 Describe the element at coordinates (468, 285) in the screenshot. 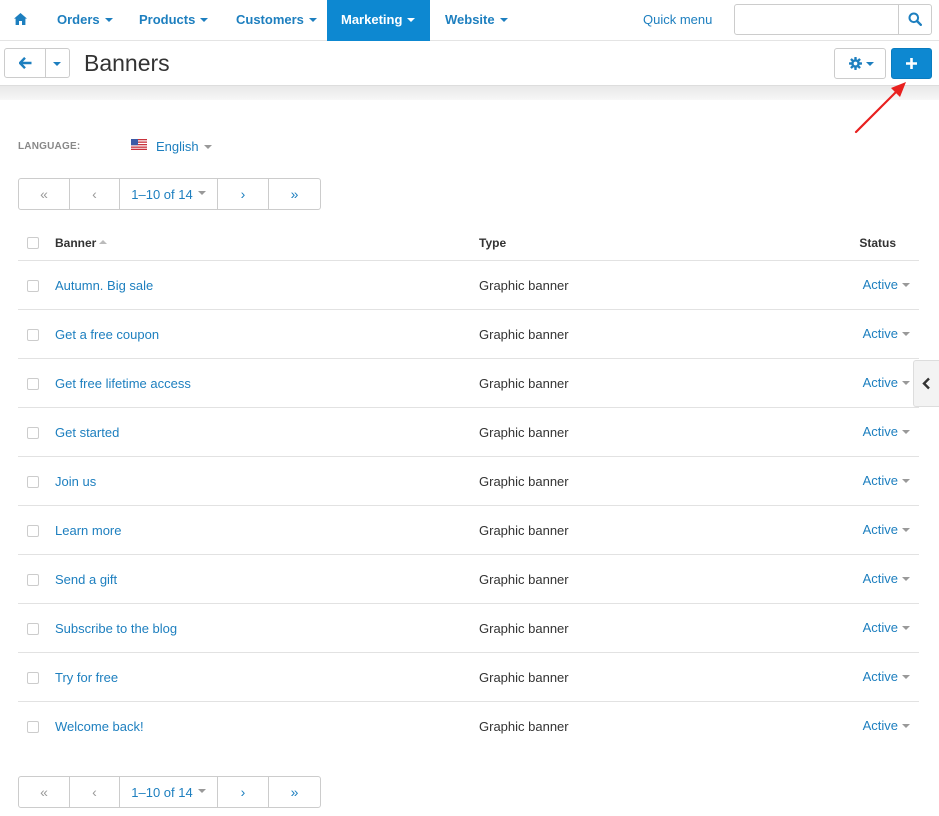

I see `table-row: Autumn. Big sale Graphic banner Active` at that location.